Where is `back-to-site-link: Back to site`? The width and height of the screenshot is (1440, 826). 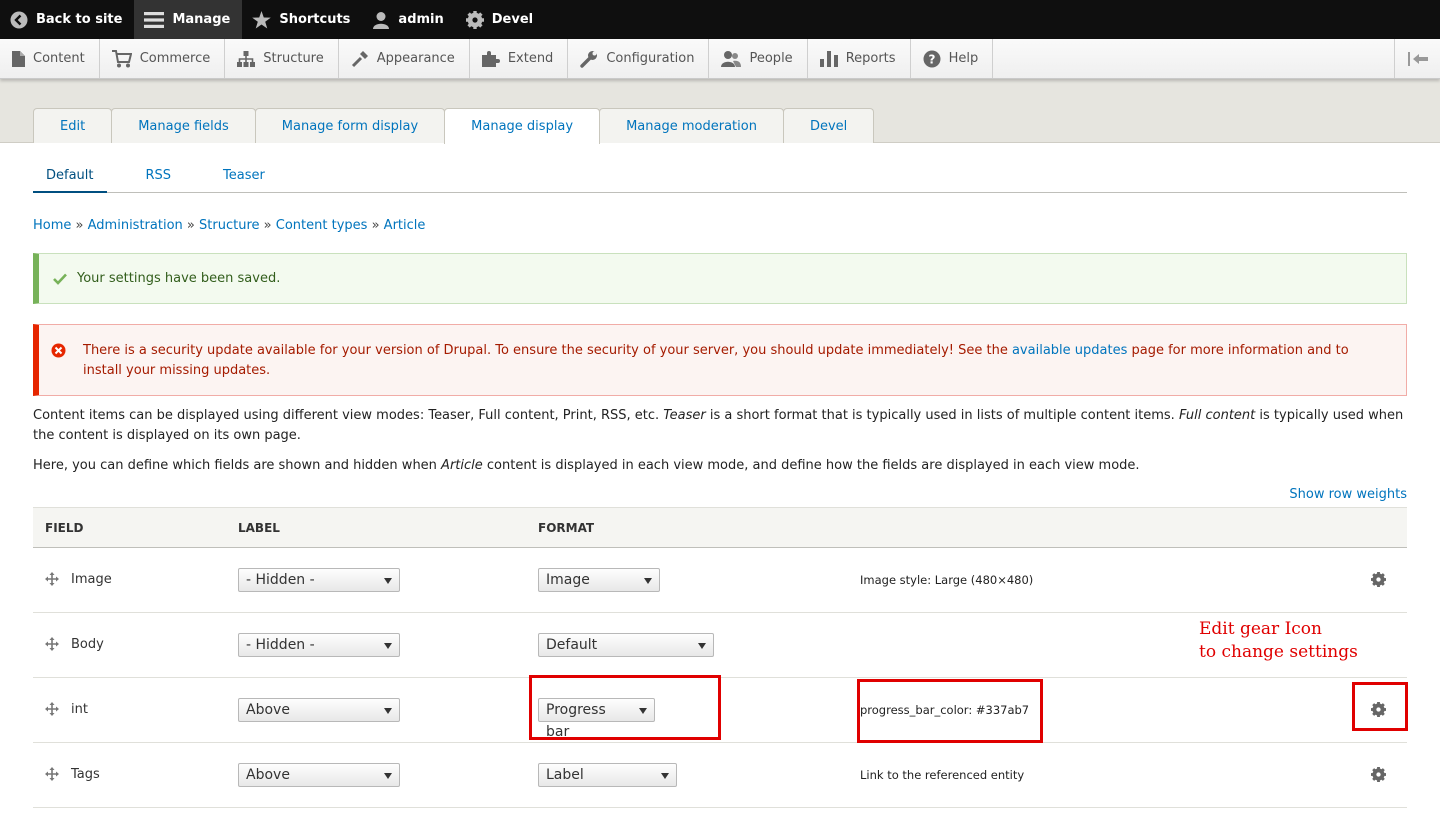
back-to-site-link: Back to site is located at coordinates (67, 19).